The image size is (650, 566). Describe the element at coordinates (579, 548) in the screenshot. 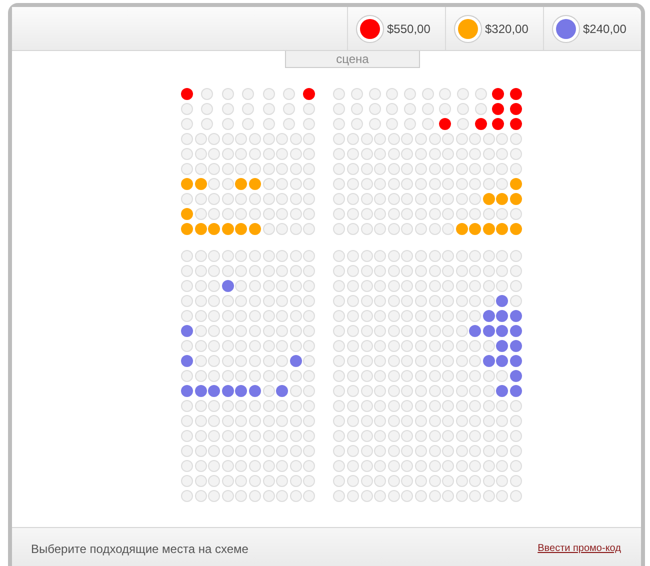

I see `promo-code-link: Ввести промо-код` at that location.